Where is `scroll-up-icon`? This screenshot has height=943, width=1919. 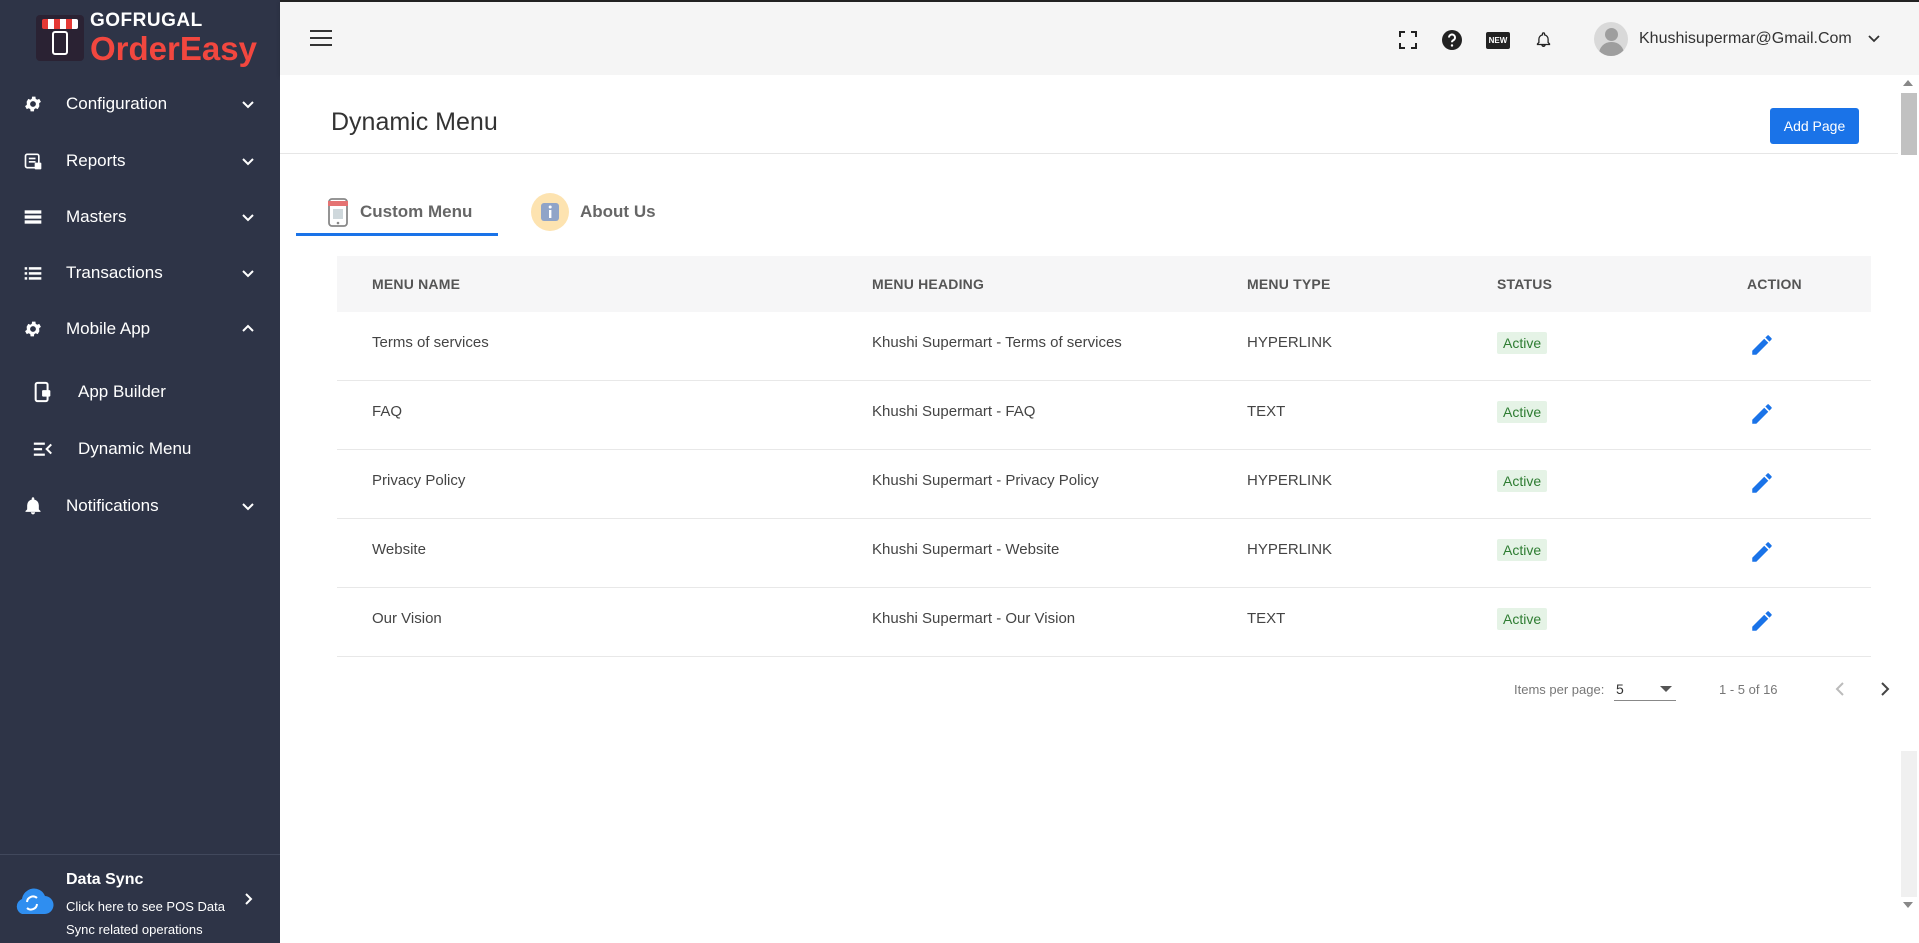
scroll-up-icon is located at coordinates (1908, 83).